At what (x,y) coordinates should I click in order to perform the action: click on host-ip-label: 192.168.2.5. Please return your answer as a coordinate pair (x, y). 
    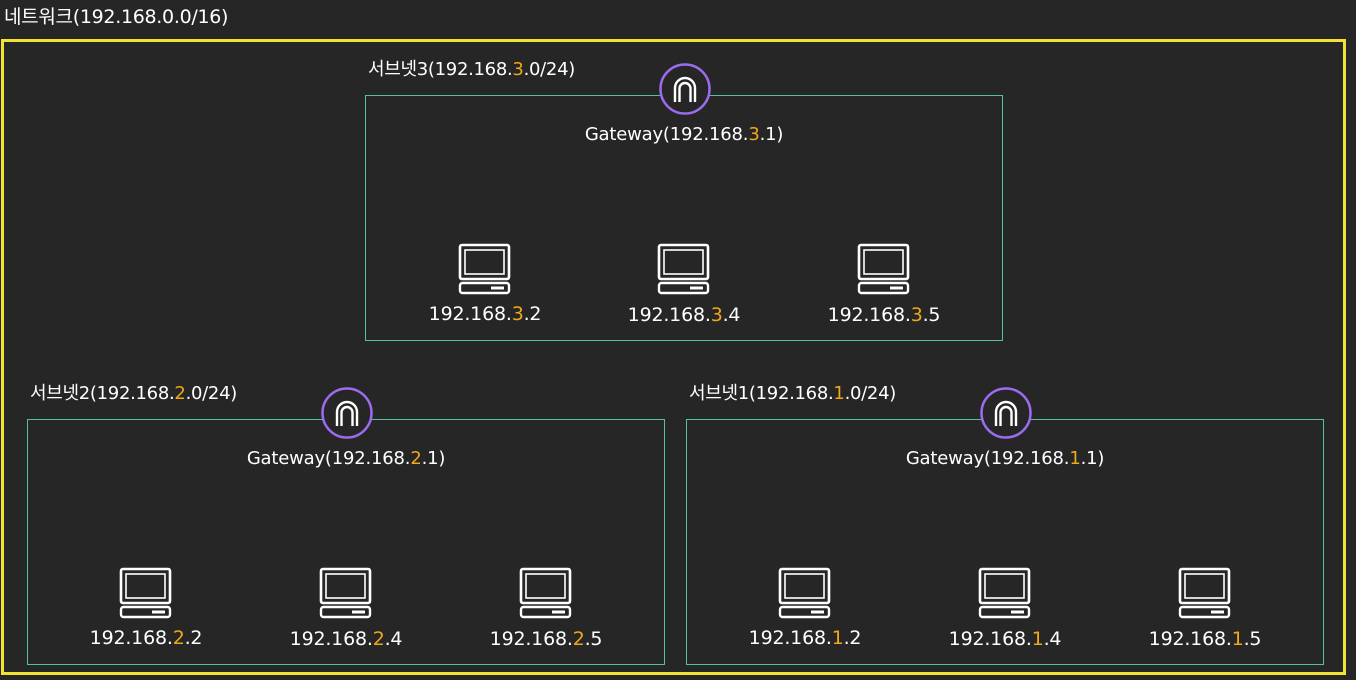
    Looking at the image, I should click on (546, 639).